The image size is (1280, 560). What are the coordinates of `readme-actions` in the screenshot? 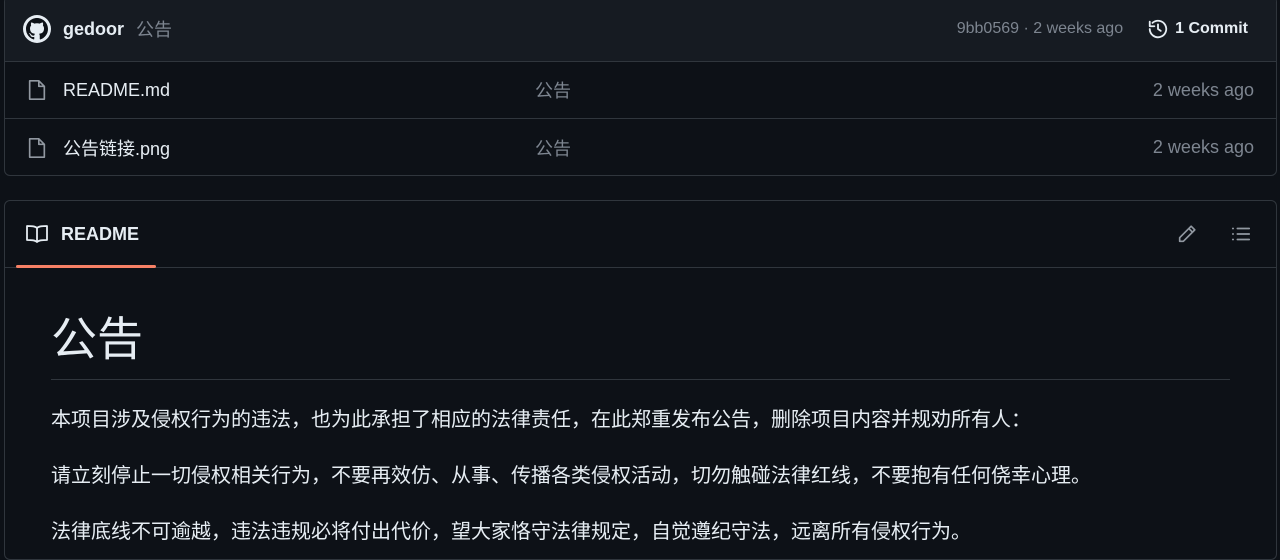 It's located at (1214, 234).